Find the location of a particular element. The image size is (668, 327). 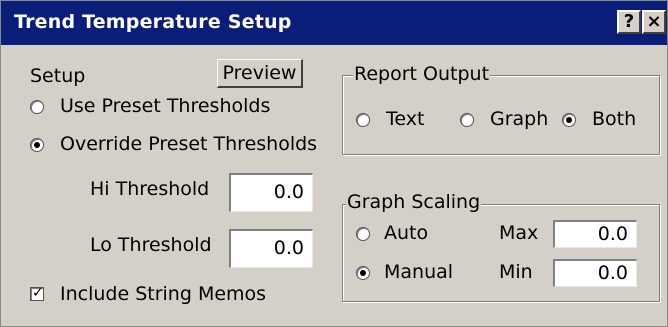

setup-label: Setup is located at coordinates (58, 76).